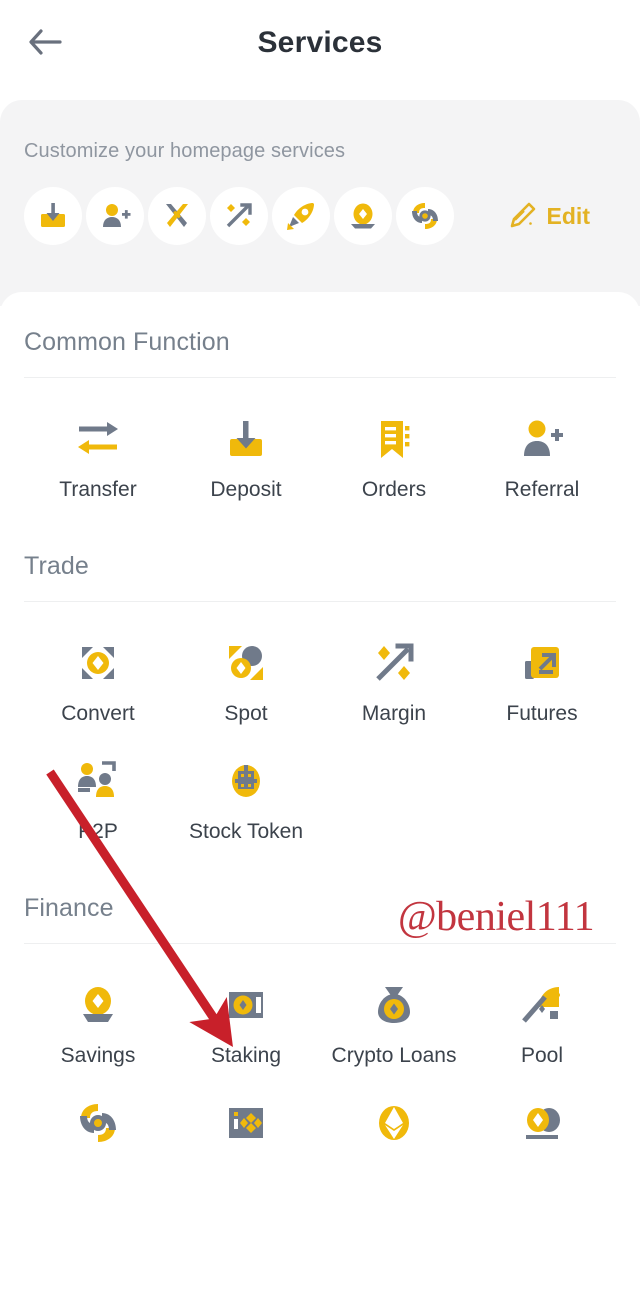 This screenshot has width=640, height=1295. I want to click on liquid-swap-chip, so click(425, 216).